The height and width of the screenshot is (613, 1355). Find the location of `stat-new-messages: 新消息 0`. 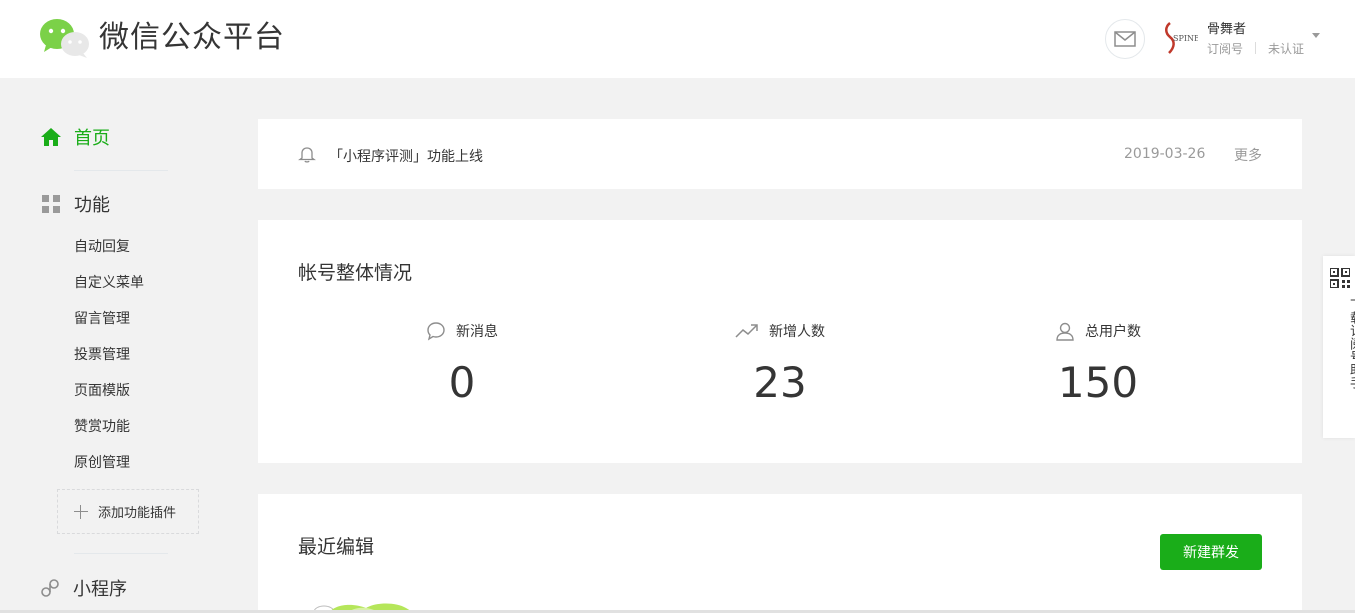

stat-new-messages: 新消息 0 is located at coordinates (462, 363).